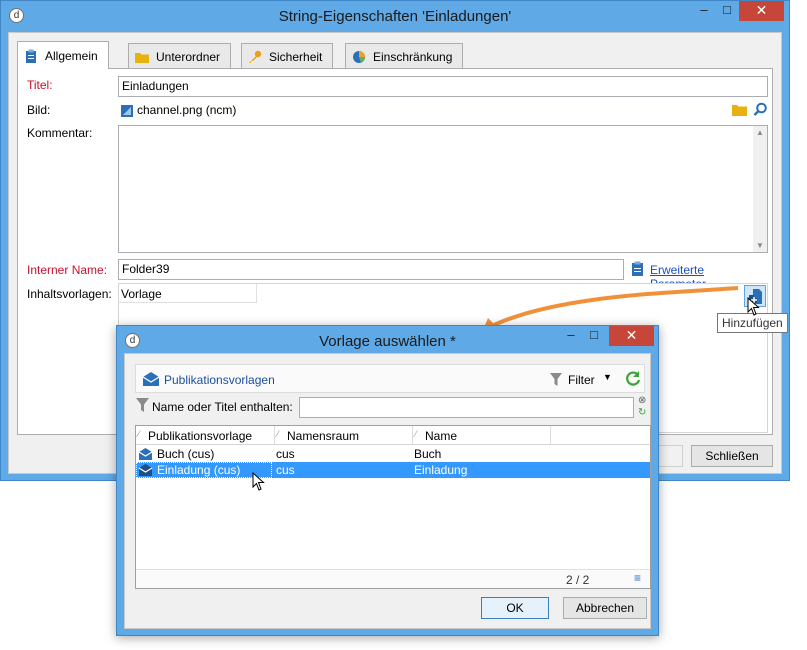 This screenshot has width=807, height=650. What do you see at coordinates (441, 436) in the screenshot?
I see `column-header-name: Name` at bounding box center [441, 436].